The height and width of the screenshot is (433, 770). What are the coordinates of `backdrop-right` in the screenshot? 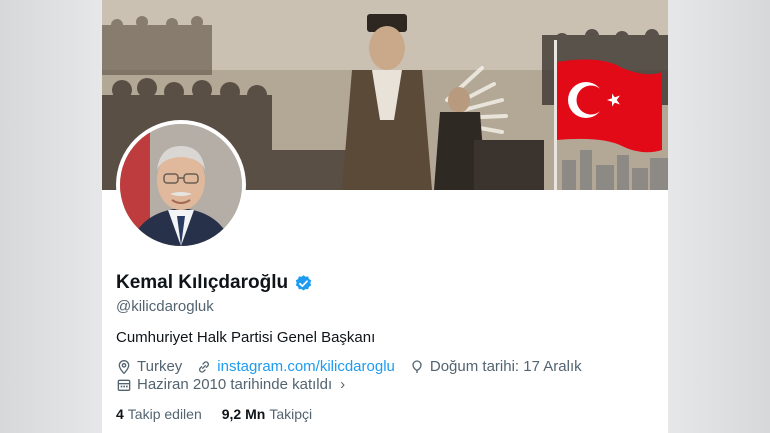 It's located at (719, 216).